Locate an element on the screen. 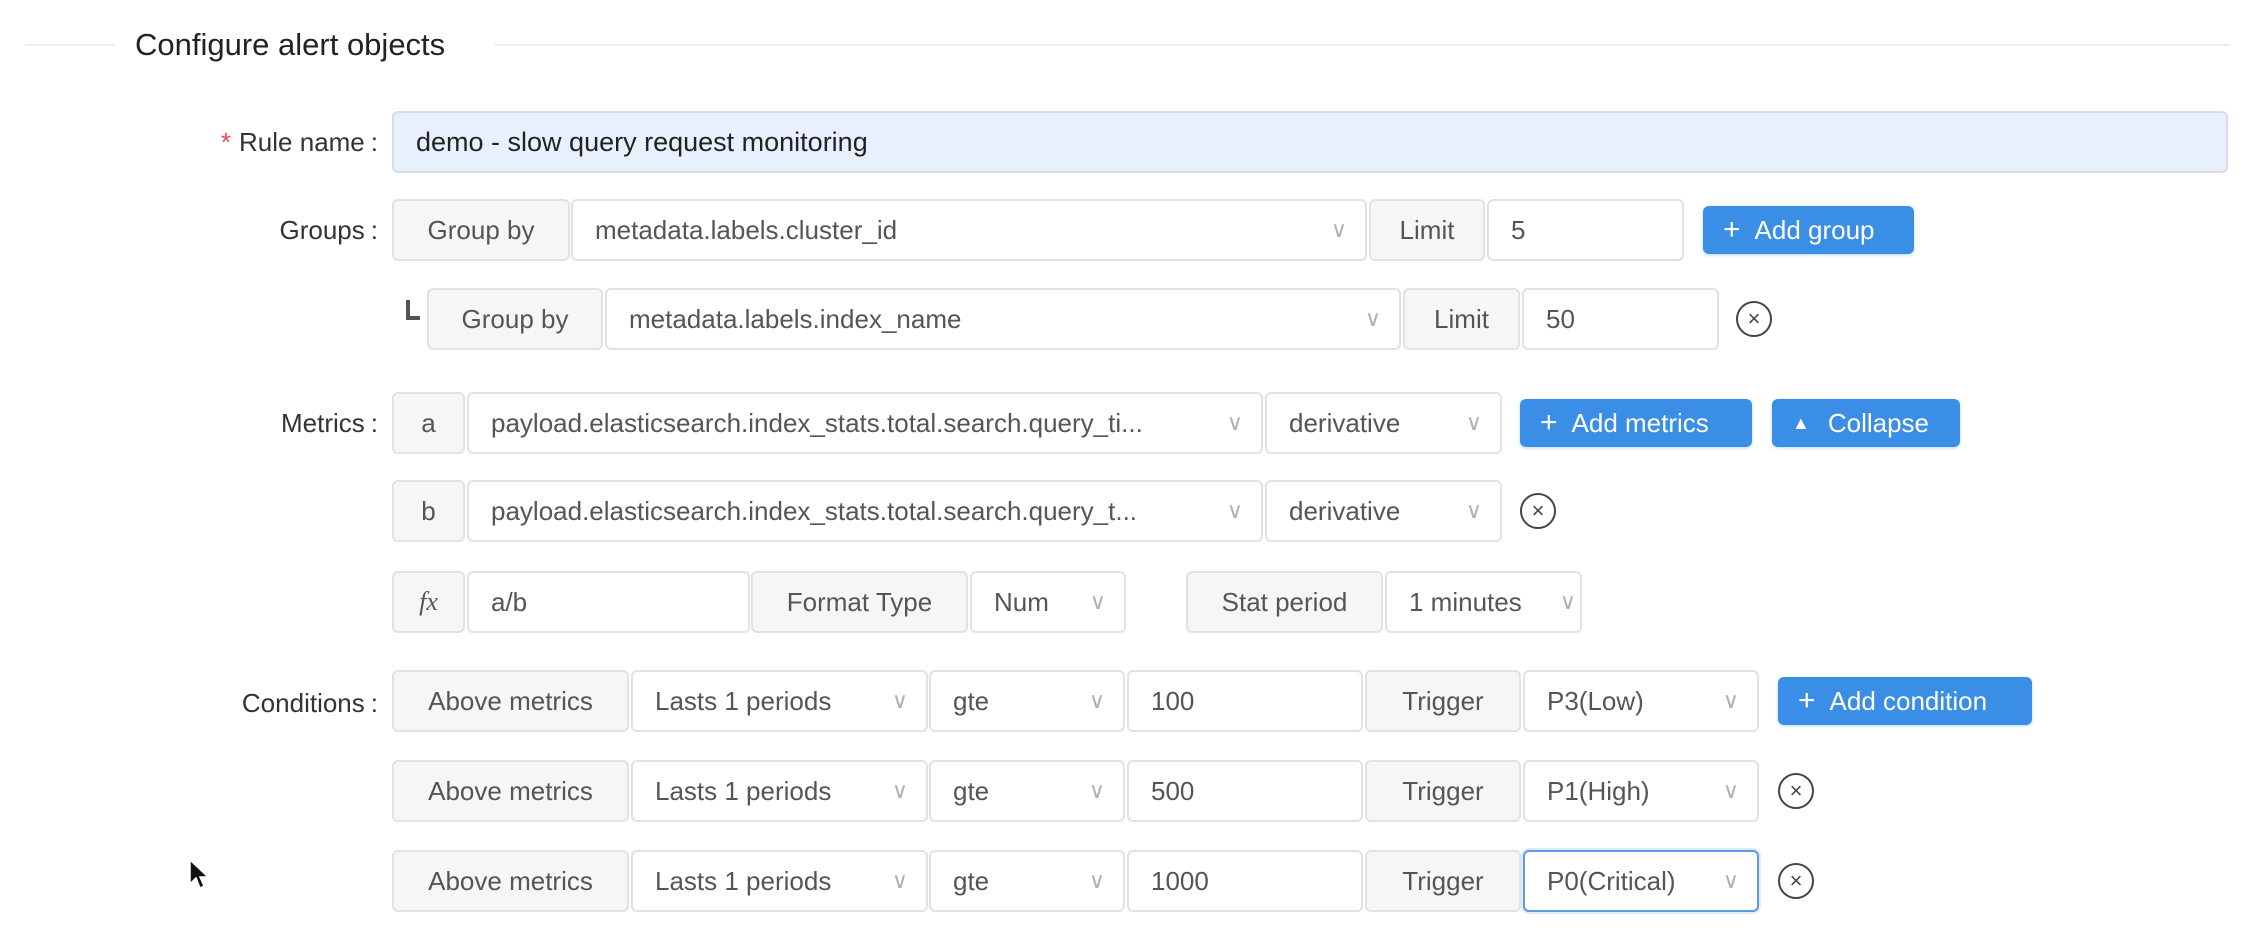  condition-value-input: 100 is located at coordinates (1245, 701).